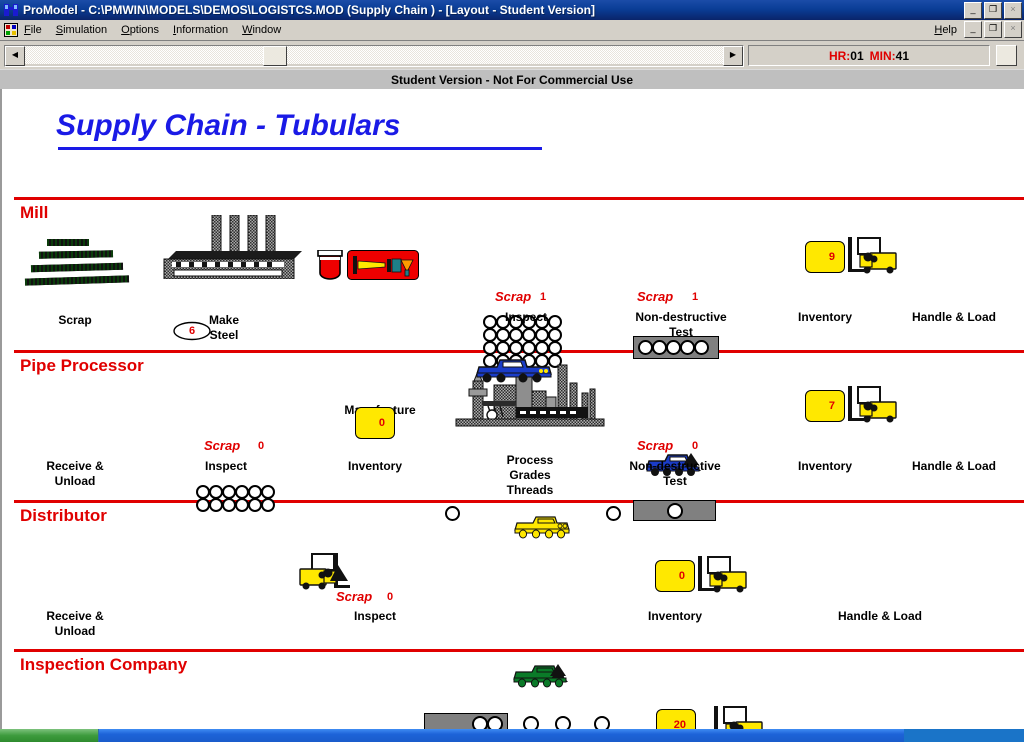 This screenshot has width=1024, height=742. What do you see at coordinates (739, 716) in the screenshot?
I see `forklift-icon-inspection` at bounding box center [739, 716].